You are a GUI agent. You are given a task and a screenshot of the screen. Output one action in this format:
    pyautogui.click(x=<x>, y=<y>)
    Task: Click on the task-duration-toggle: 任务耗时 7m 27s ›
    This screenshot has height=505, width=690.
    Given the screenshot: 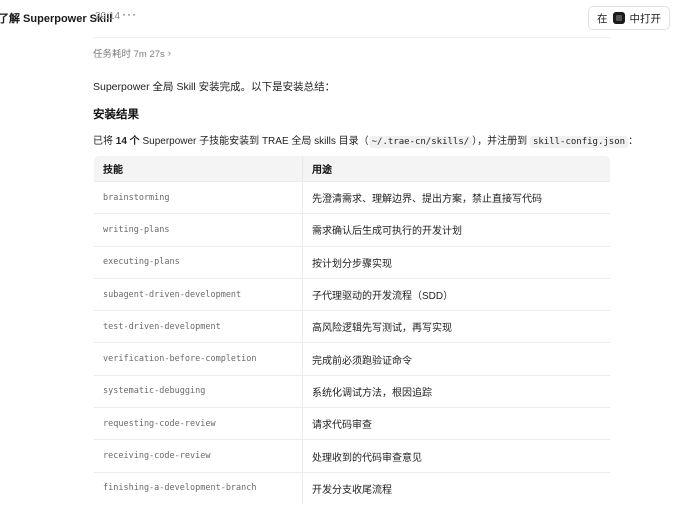 What is the action you would take?
    pyautogui.click(x=132, y=53)
    